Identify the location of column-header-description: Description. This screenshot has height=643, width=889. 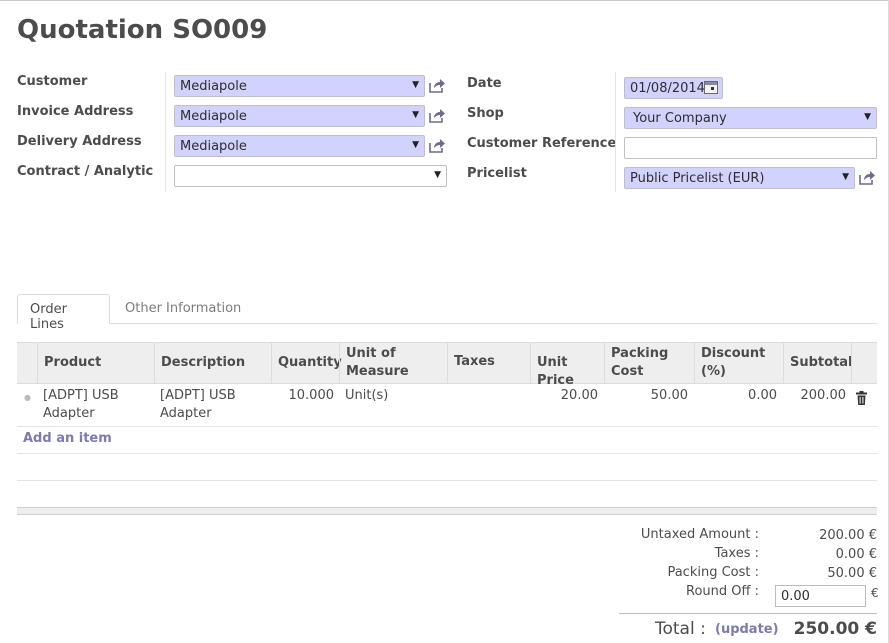
(212, 363).